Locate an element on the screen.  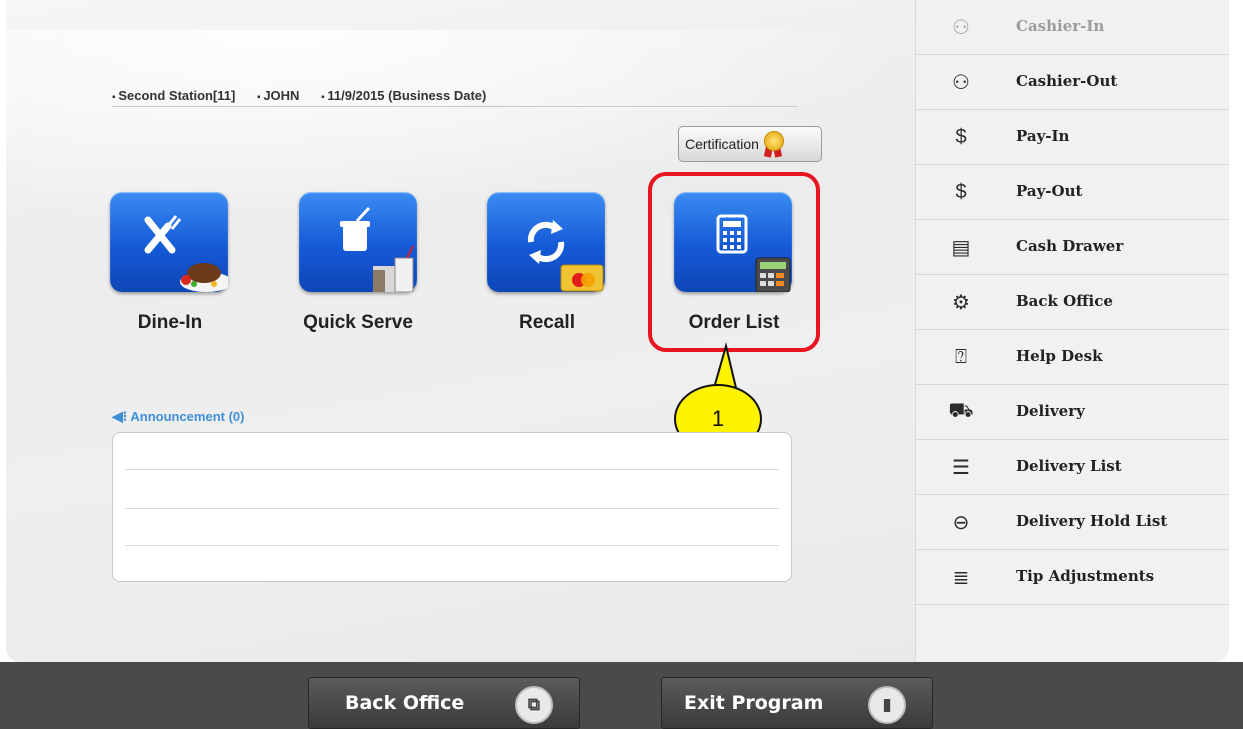
medal-icon is located at coordinates (773, 144).